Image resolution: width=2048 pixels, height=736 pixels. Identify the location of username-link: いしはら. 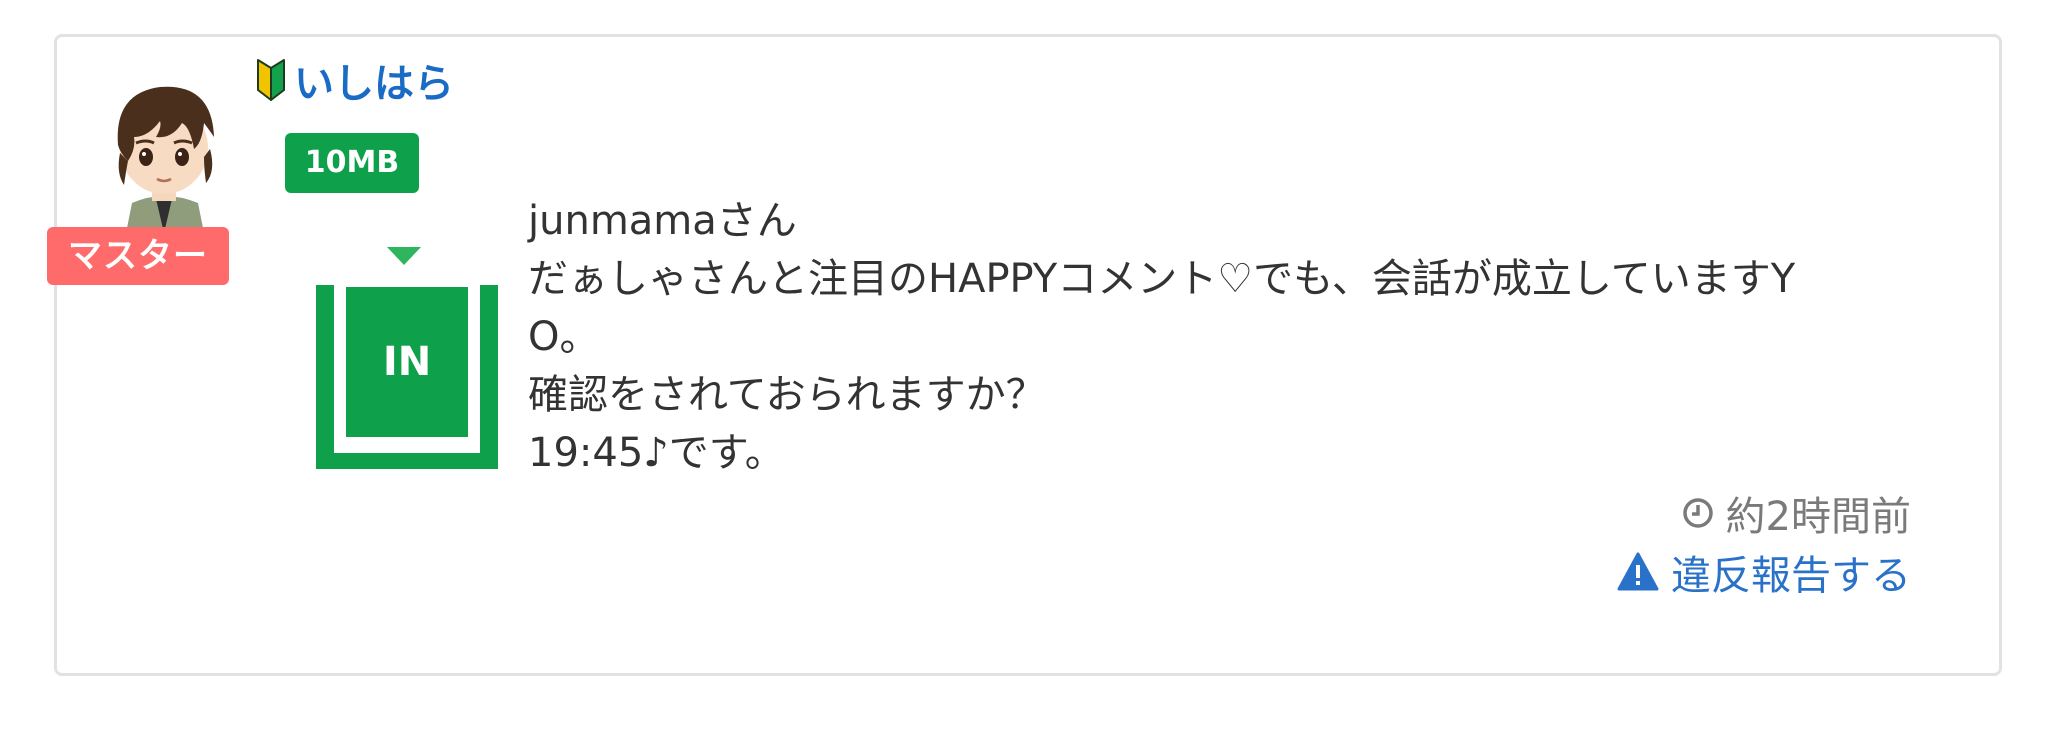
(374, 80).